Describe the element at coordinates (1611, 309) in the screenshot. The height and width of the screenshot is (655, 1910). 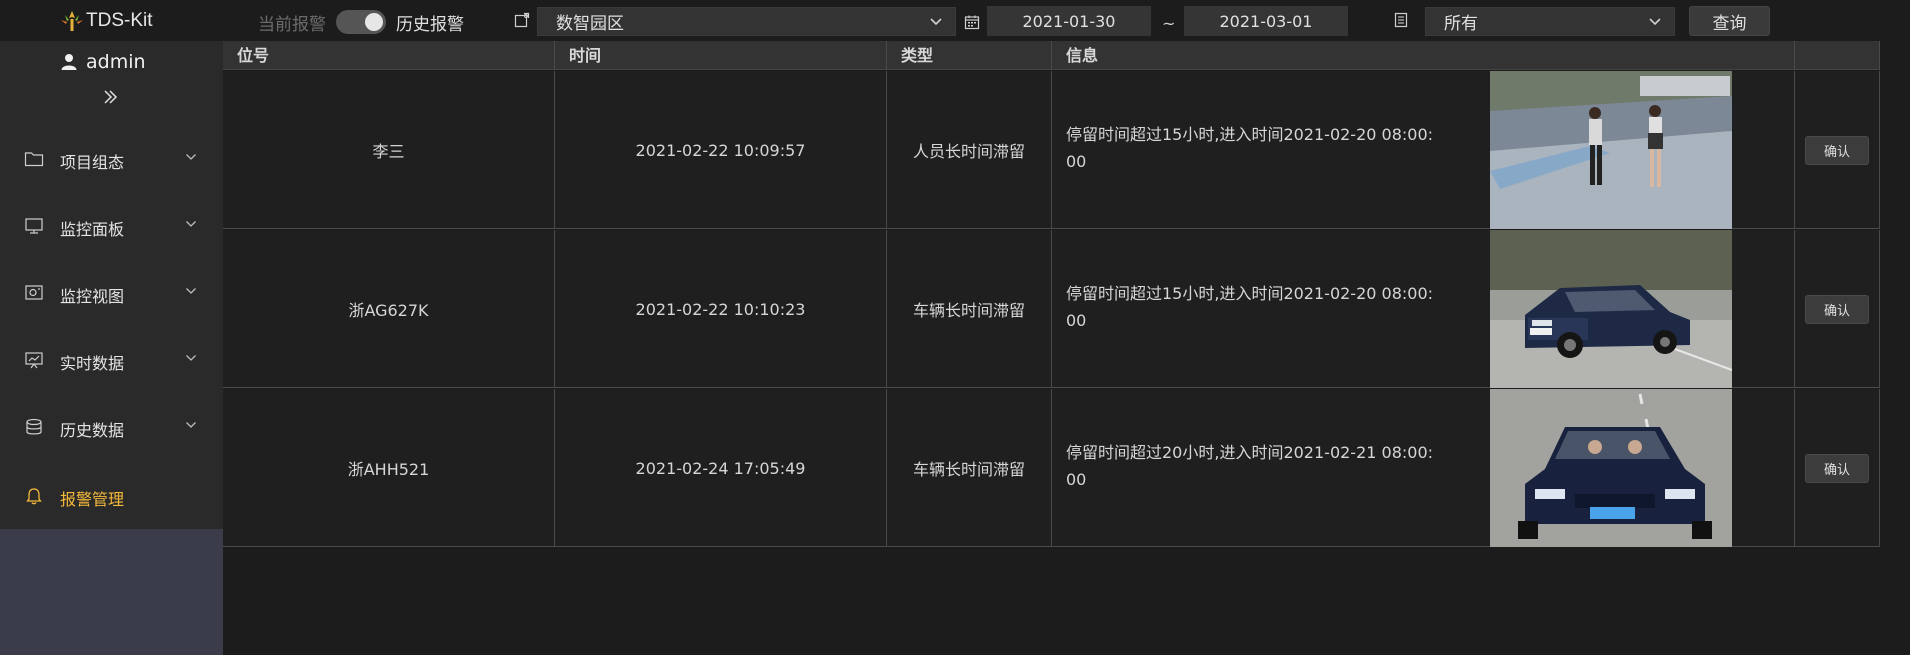
I see `suv-photo` at that location.